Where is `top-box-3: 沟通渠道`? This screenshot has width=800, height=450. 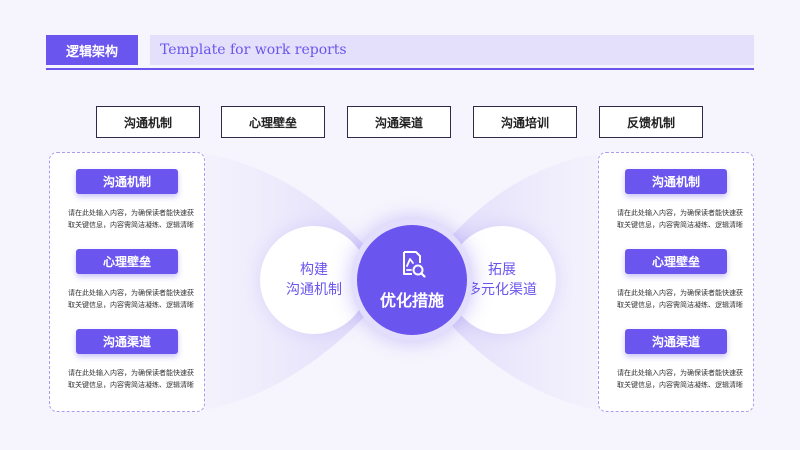 top-box-3: 沟通渠道 is located at coordinates (399, 122).